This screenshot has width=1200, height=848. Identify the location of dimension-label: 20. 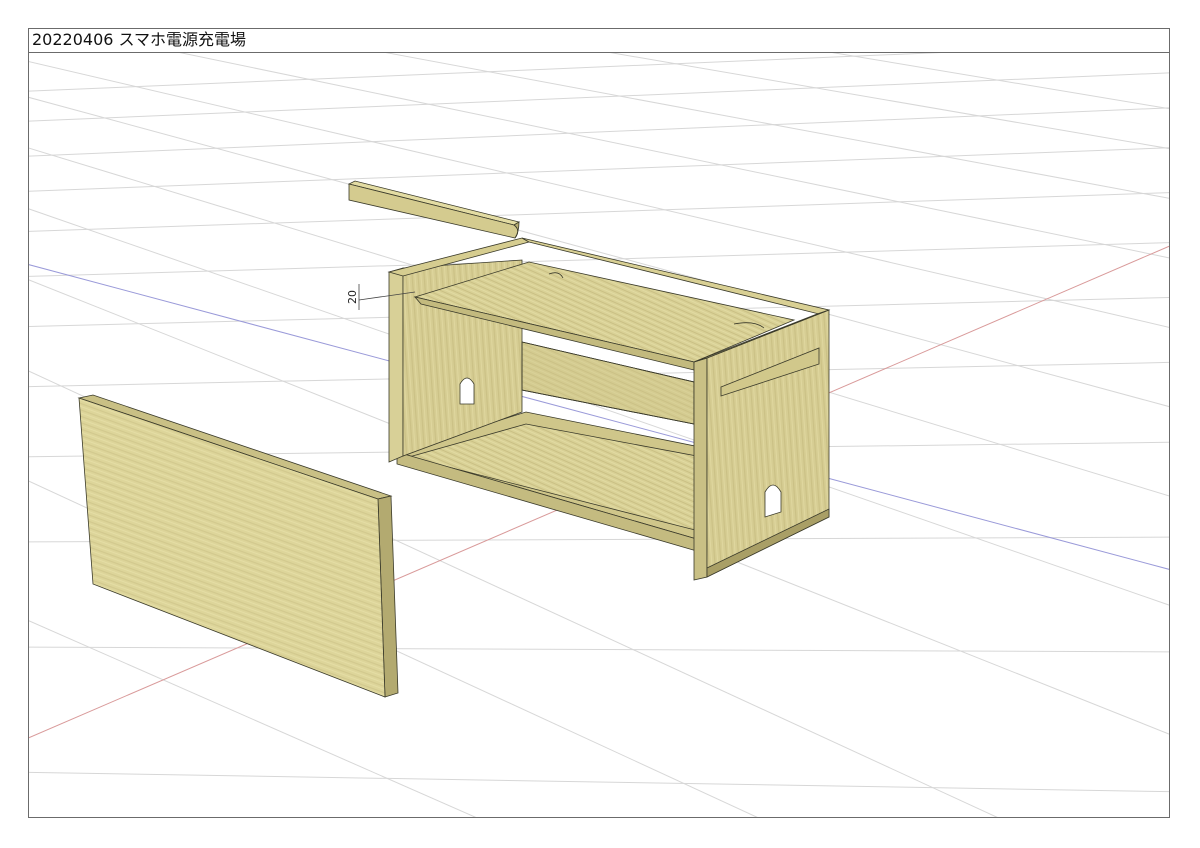
(352, 297).